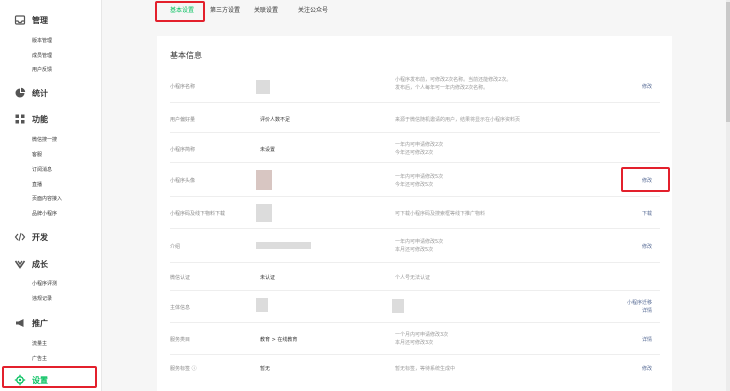 Image resolution: width=730 pixels, height=391 pixels. I want to click on sidebar-item-live: 直播, so click(37, 184).